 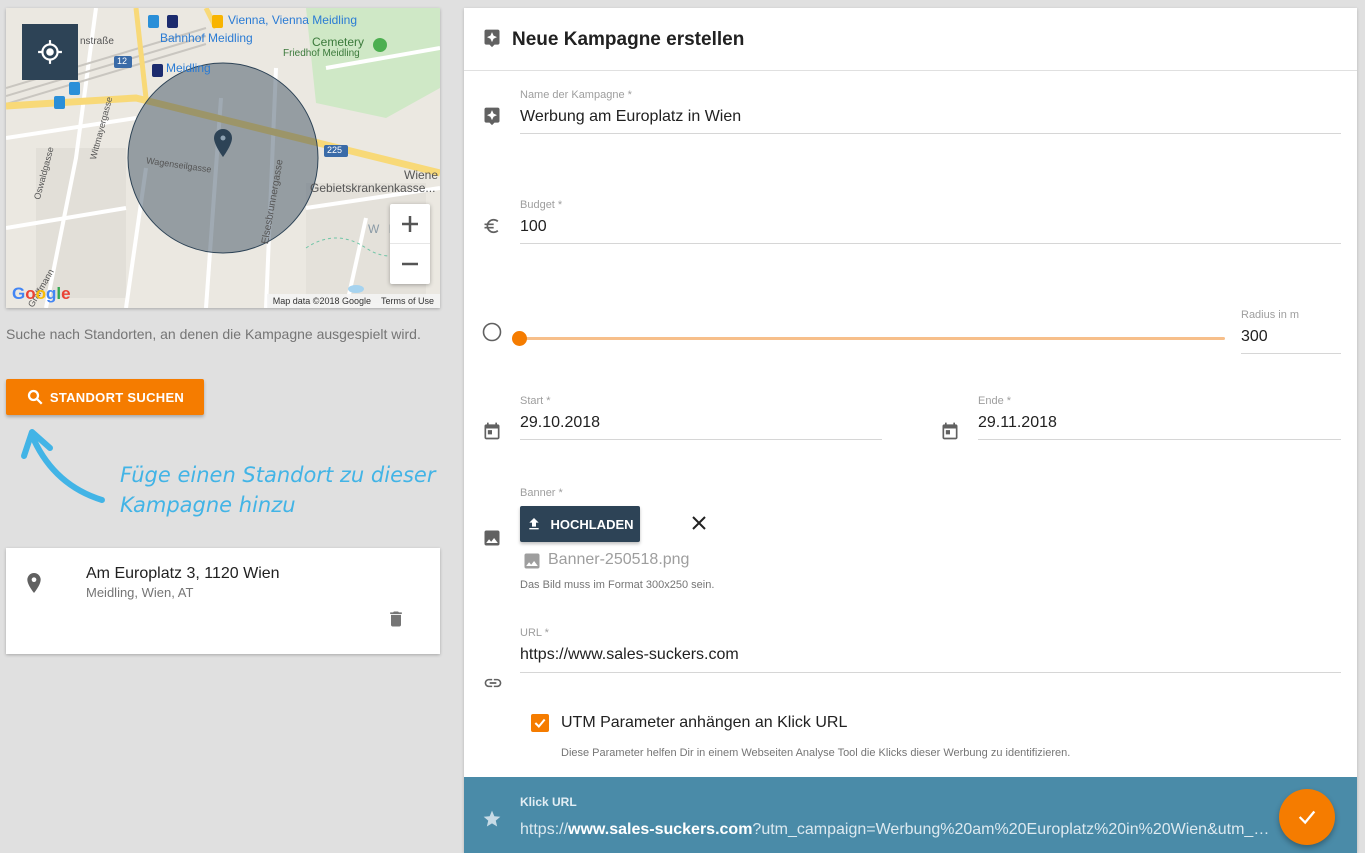 I want to click on crosshair-icon, so click(x=50, y=52).